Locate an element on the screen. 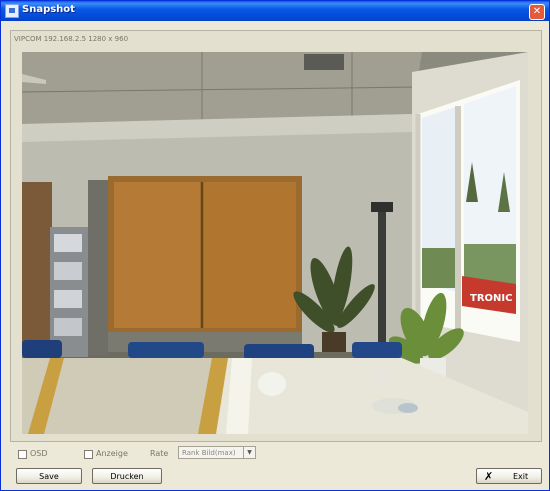  osd-checkbox-row: OSD is located at coordinates (33, 454).